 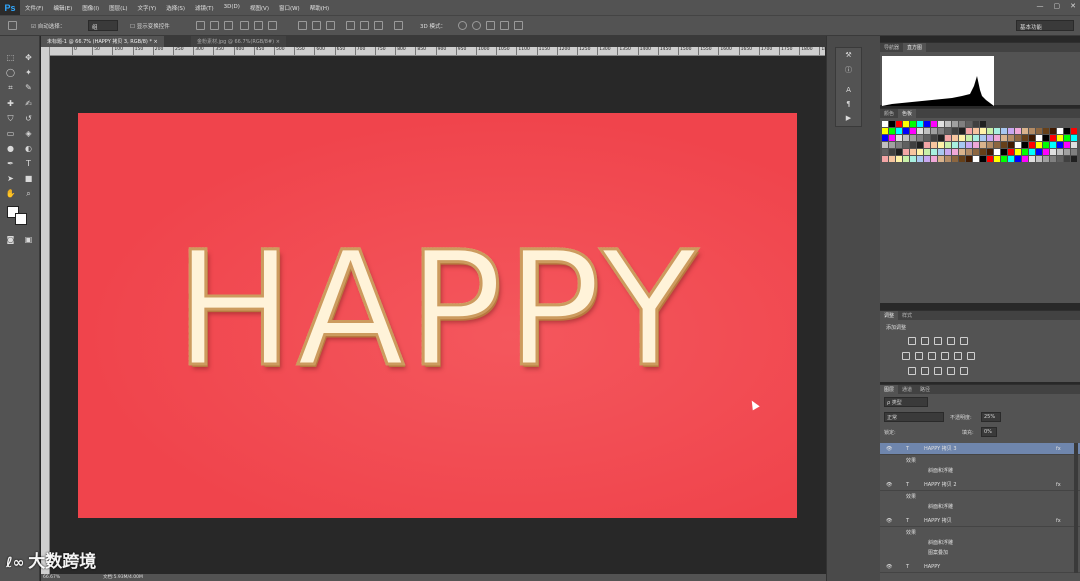 What do you see at coordinates (925, 371) in the screenshot?
I see `posterize-icon` at bounding box center [925, 371].